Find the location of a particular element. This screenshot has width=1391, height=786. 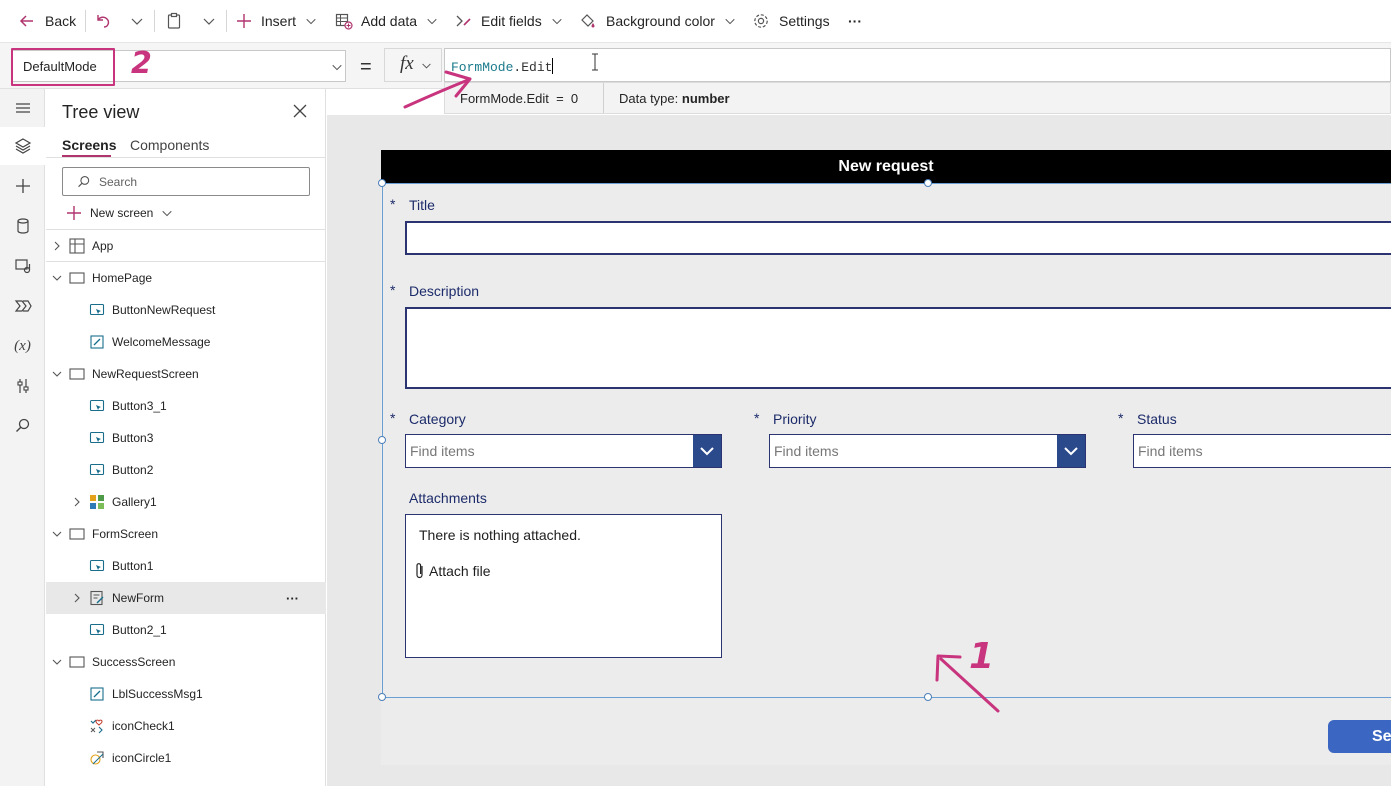

data-button is located at coordinates (22, 226).